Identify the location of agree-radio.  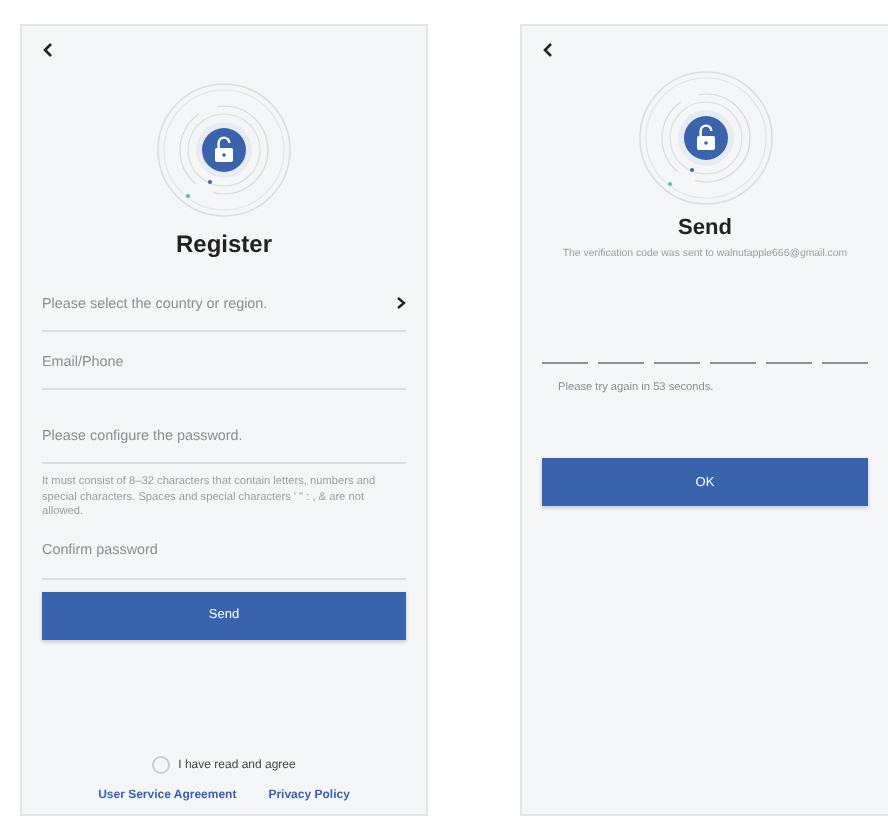
(161, 765).